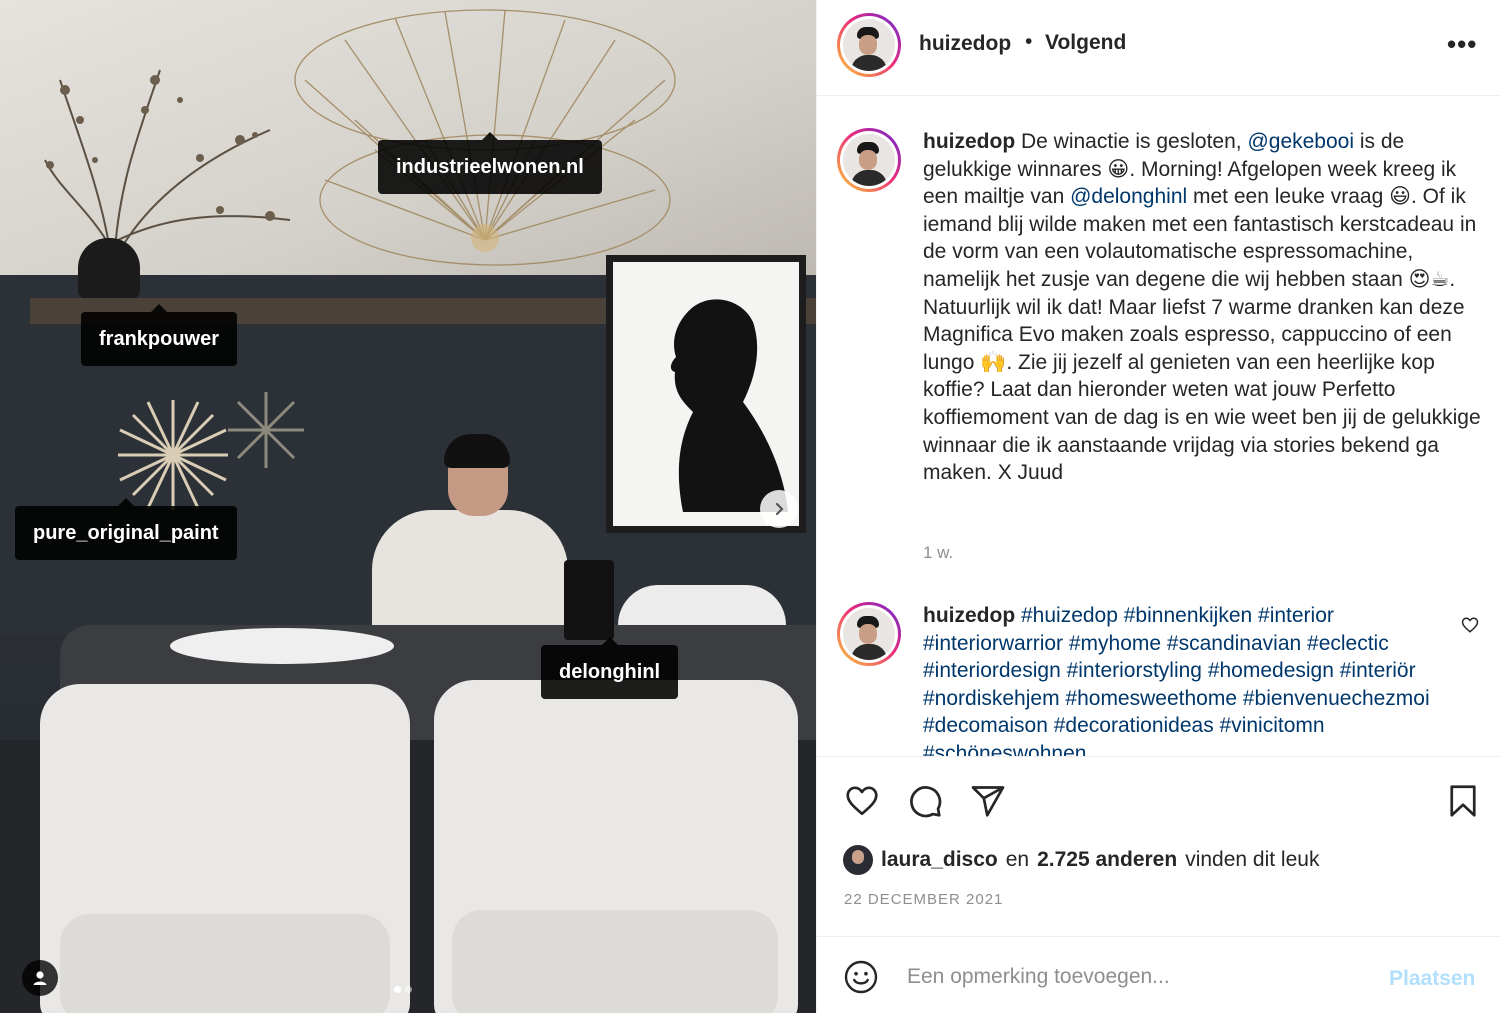 Image resolution: width=1500 pixels, height=1013 pixels. I want to click on post-header: huizedop • Volgend •••, so click(1158, 48).